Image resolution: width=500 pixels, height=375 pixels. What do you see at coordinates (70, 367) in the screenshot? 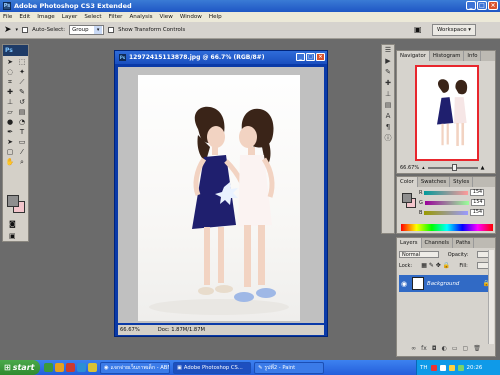
I see `quick-launch-media-icon` at bounding box center [70, 367].